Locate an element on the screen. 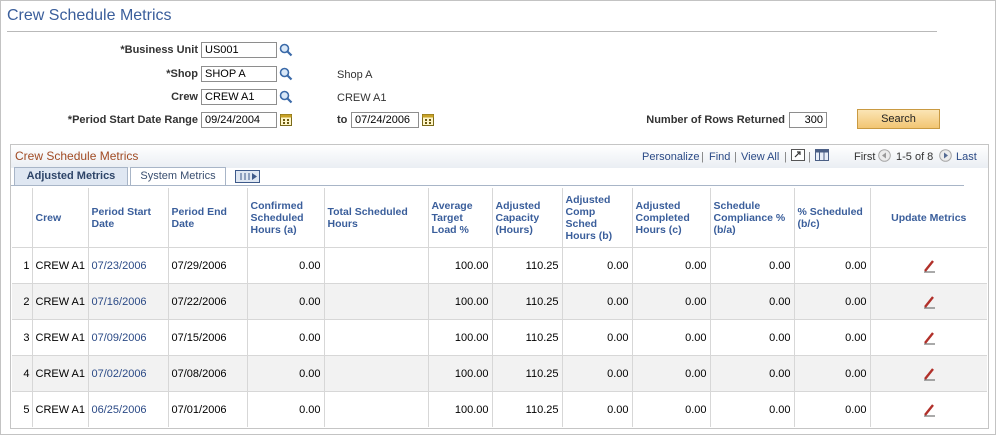 The width and height of the screenshot is (996, 435). grid-title: Crew Schedule Metrics is located at coordinates (77, 156).